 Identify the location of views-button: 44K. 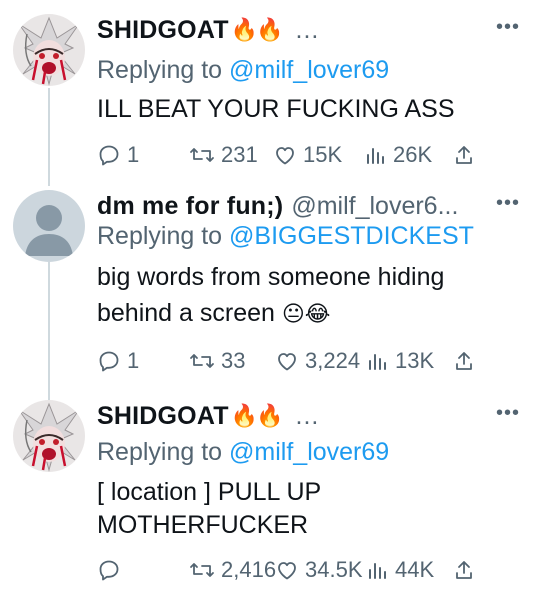
(400, 570).